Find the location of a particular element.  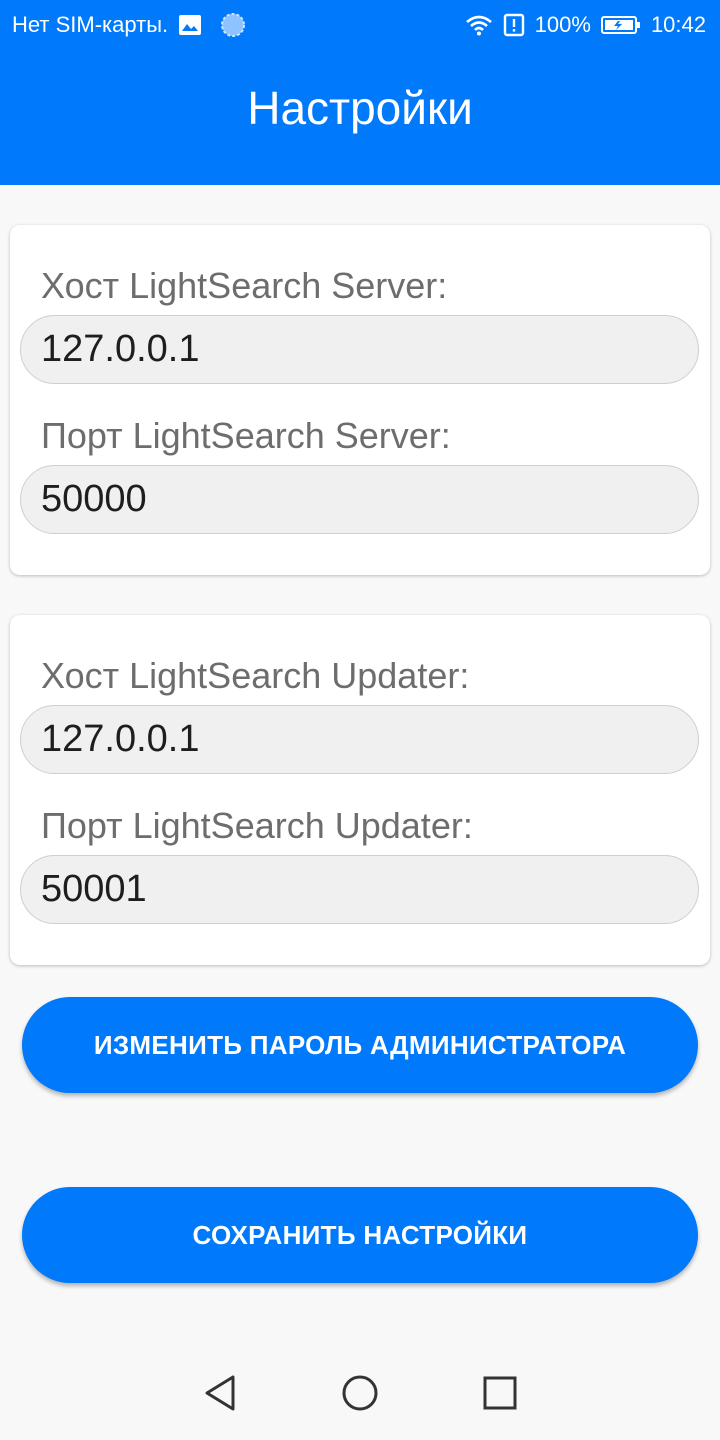

recents-button is located at coordinates (500, 1395).